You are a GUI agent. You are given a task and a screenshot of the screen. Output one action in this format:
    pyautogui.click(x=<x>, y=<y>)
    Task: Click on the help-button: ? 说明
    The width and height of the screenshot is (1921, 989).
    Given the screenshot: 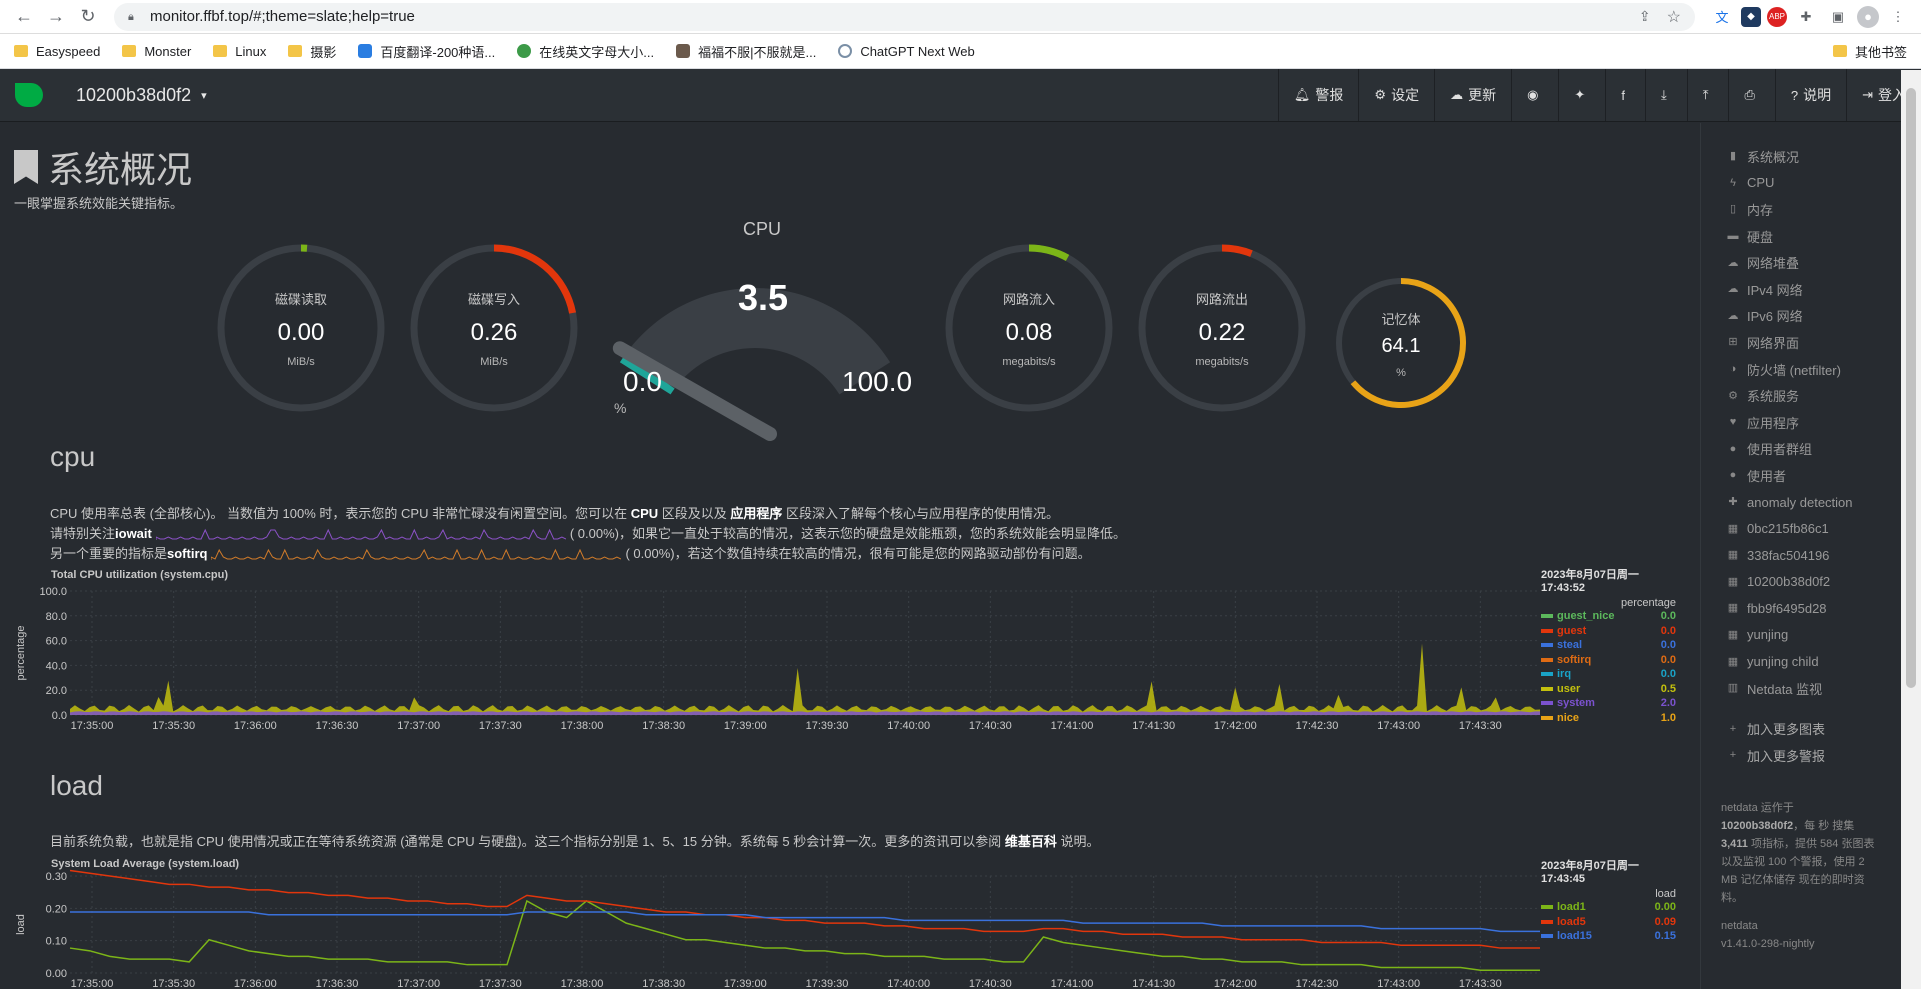 What is the action you would take?
    pyautogui.click(x=1810, y=95)
    